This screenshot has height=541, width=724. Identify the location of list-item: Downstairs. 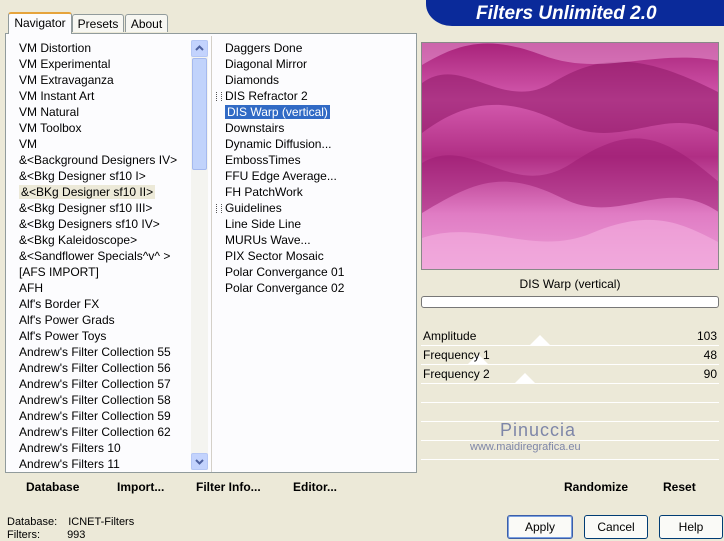
(317, 128).